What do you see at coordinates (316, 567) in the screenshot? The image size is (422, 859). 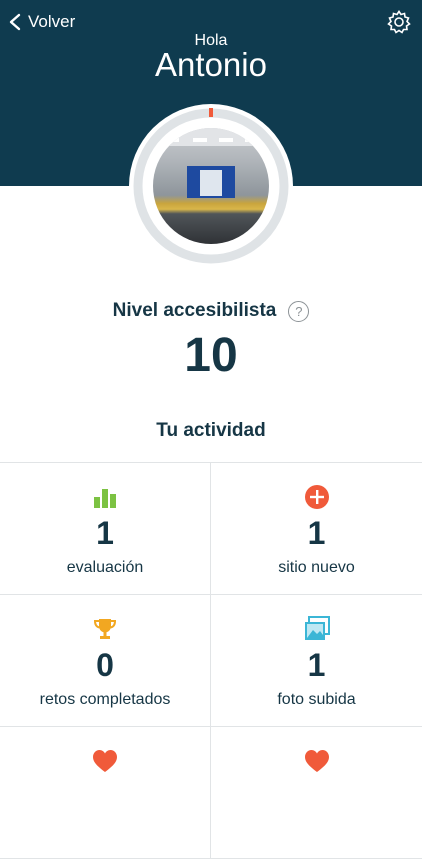 I see `new-places-label: sitio nuevo` at bounding box center [316, 567].